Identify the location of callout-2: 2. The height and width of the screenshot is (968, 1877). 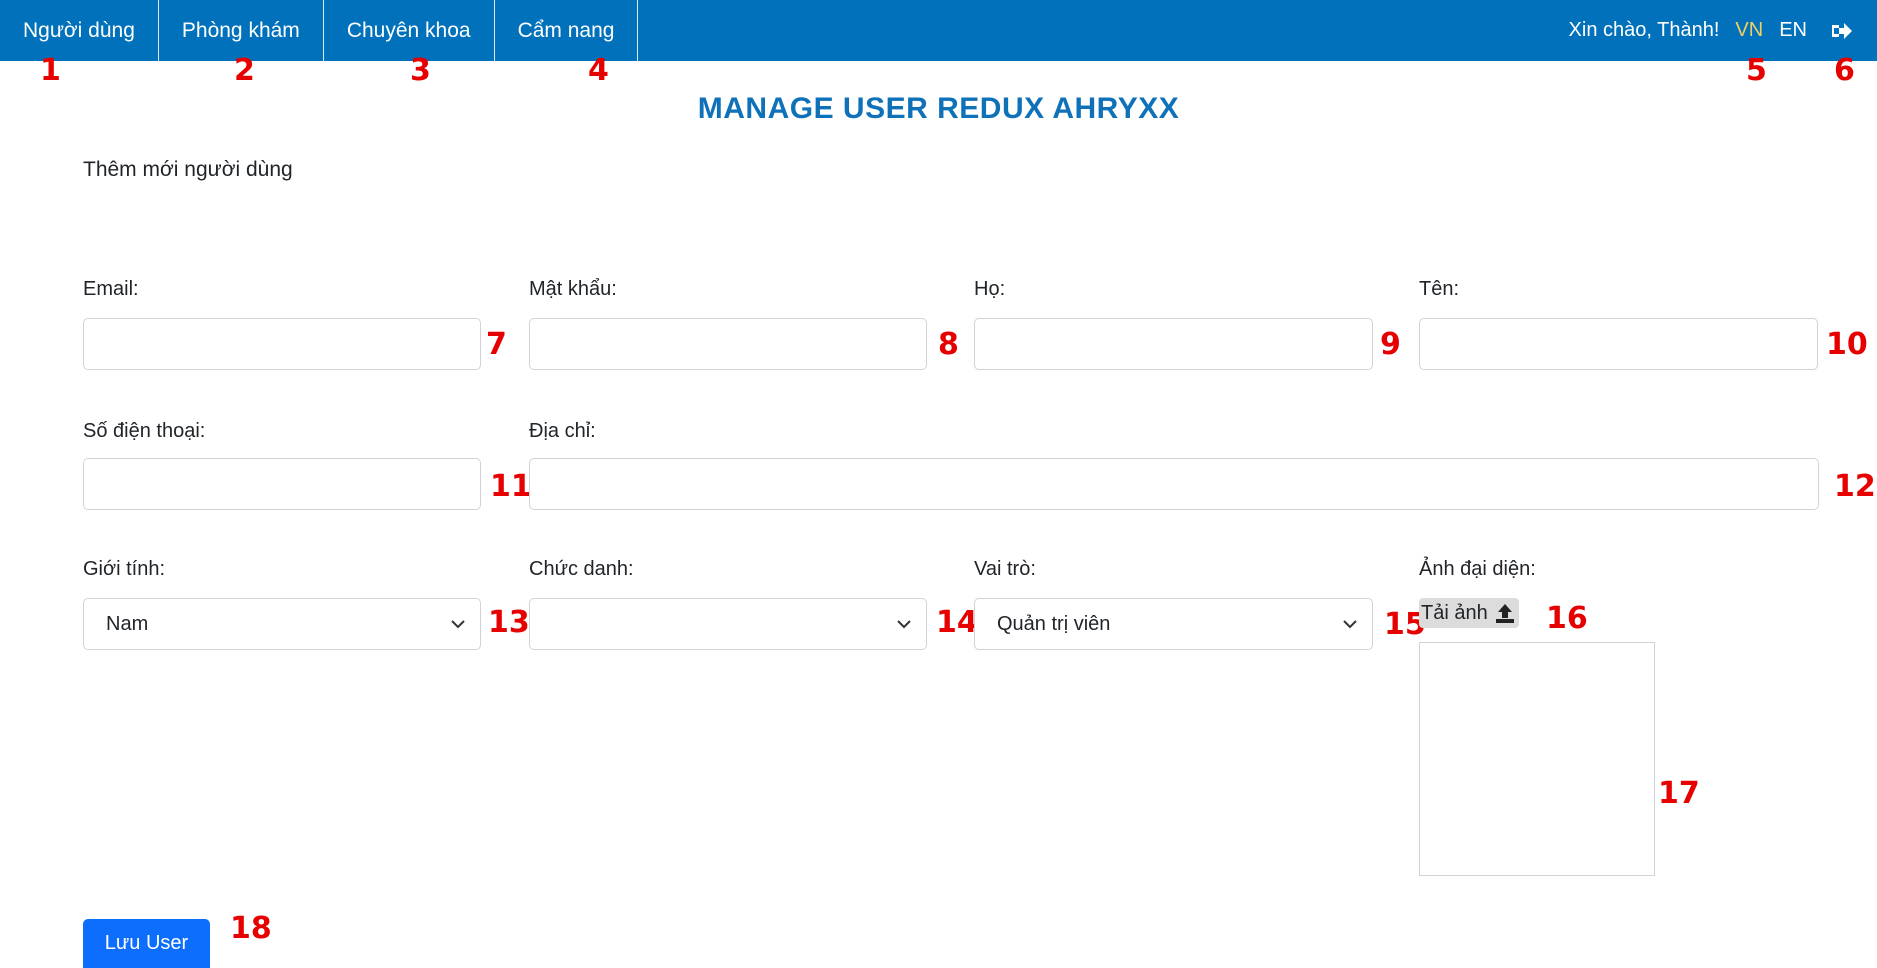
(244, 70).